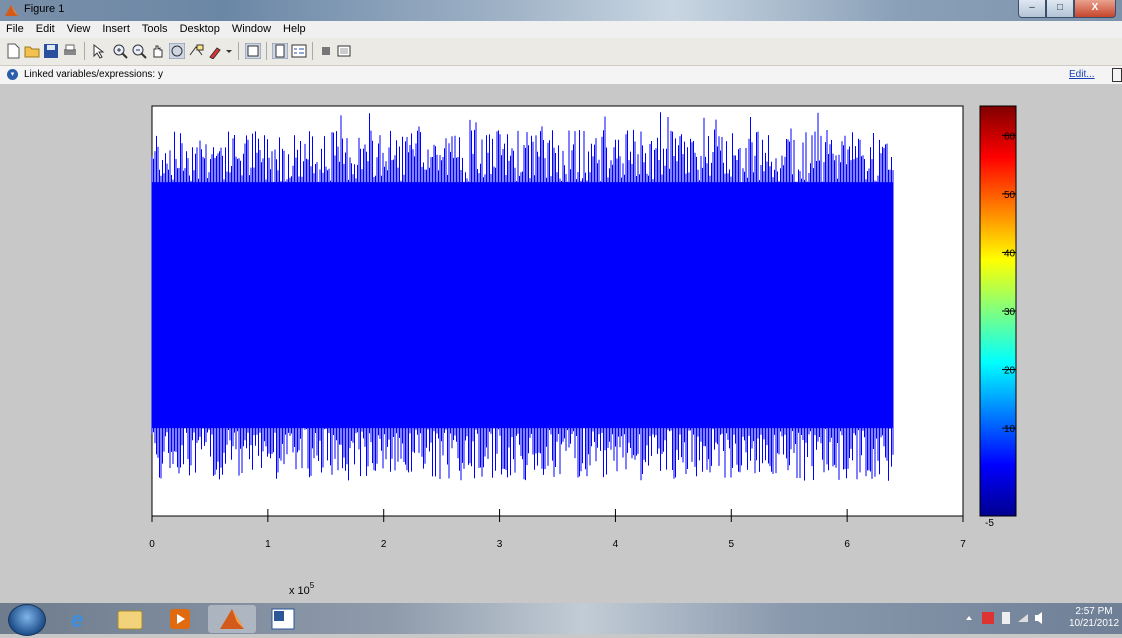  I want to click on signal-icon, so click(1023, 618).